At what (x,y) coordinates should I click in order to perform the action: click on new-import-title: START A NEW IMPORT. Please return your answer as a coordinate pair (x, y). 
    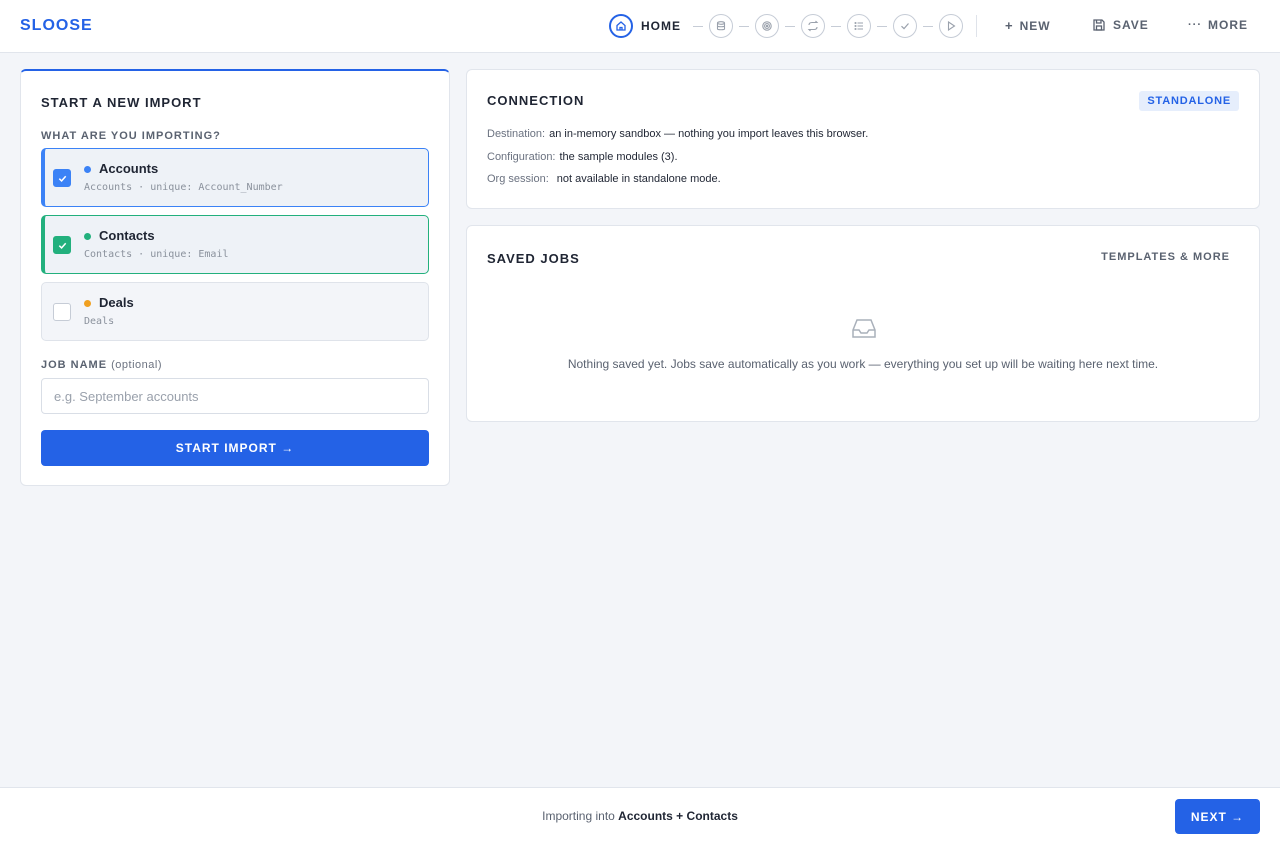
    Looking at the image, I should click on (121, 102).